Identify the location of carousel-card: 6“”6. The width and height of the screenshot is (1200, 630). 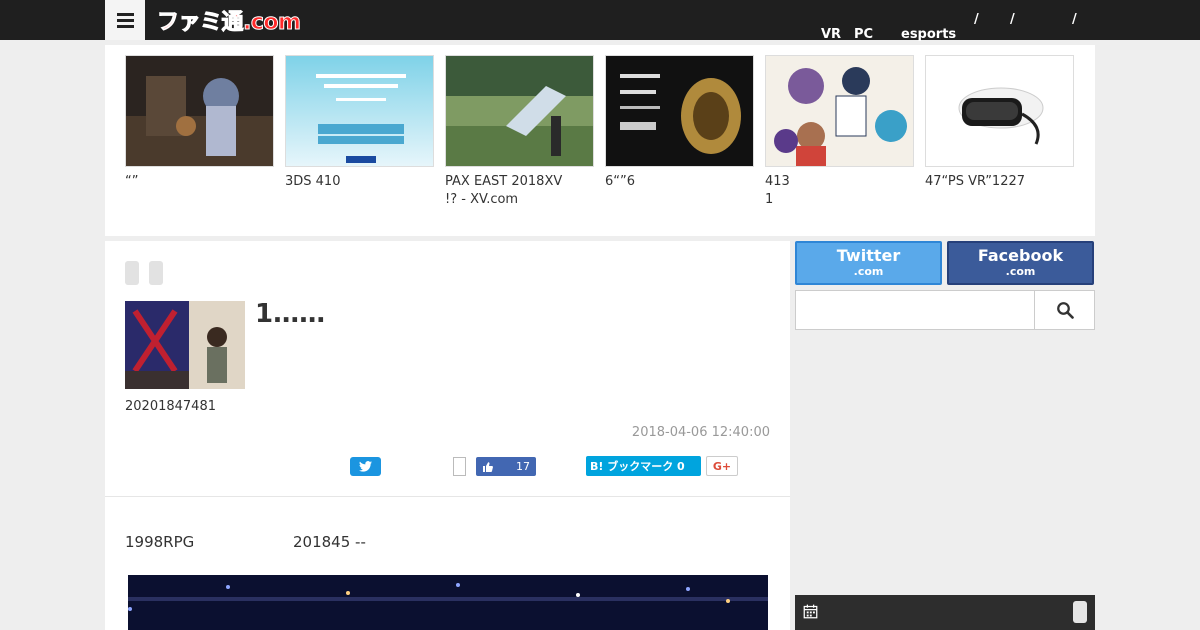
(680, 123).